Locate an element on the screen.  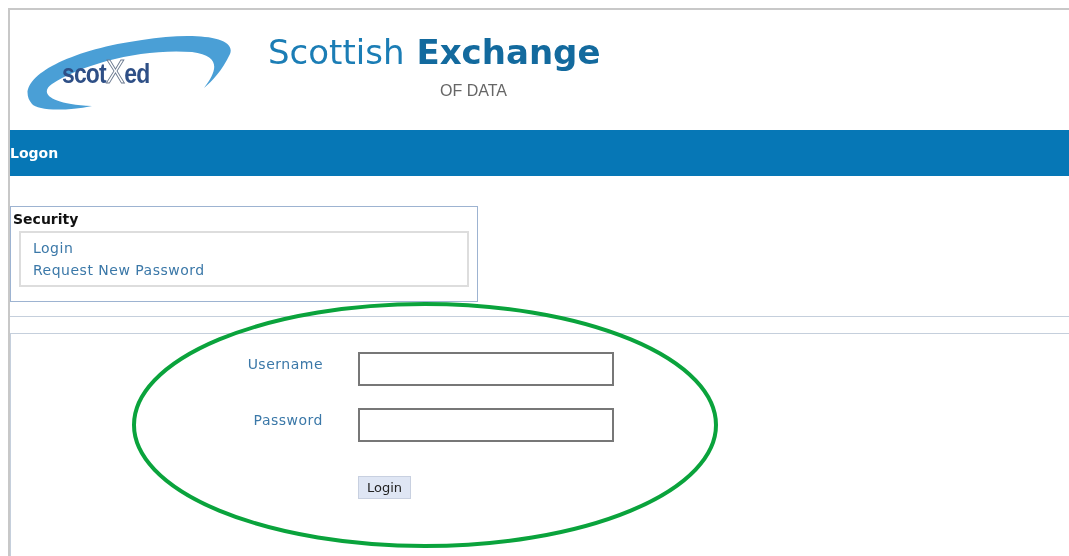
field-label: Password is located at coordinates (288, 420).